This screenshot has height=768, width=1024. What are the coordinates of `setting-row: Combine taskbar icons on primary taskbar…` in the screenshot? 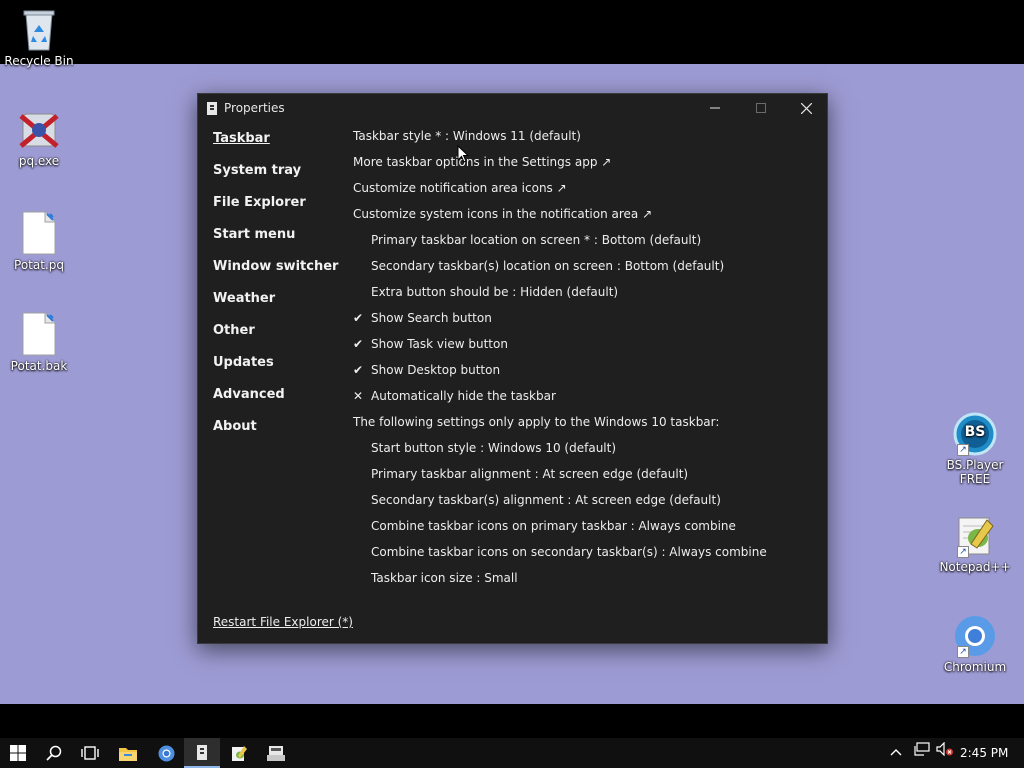 It's located at (585, 526).